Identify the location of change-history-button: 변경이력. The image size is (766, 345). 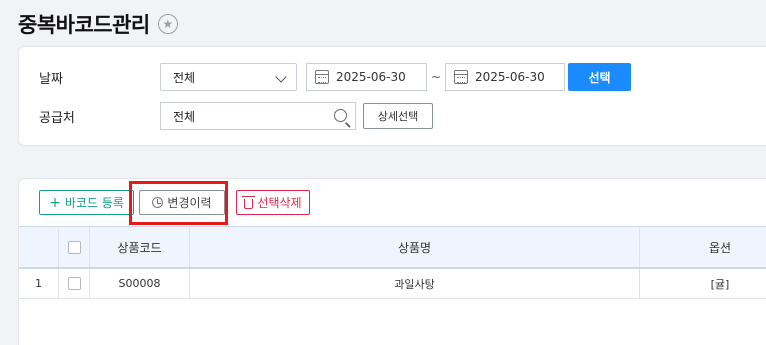
(182, 202).